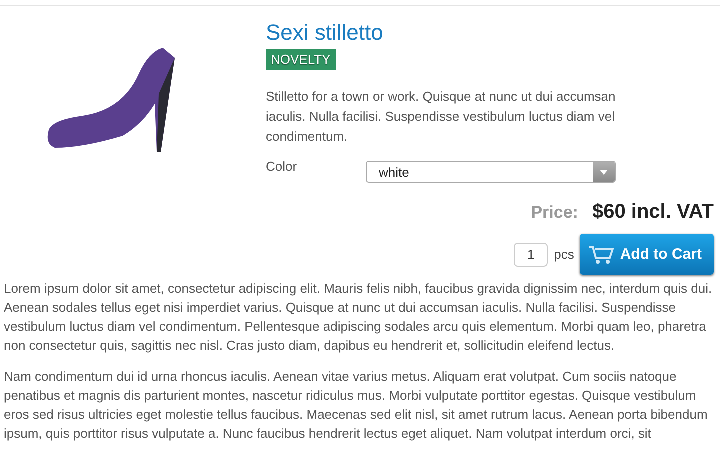  What do you see at coordinates (491, 172) in the screenshot?
I see `color-select: white` at bounding box center [491, 172].